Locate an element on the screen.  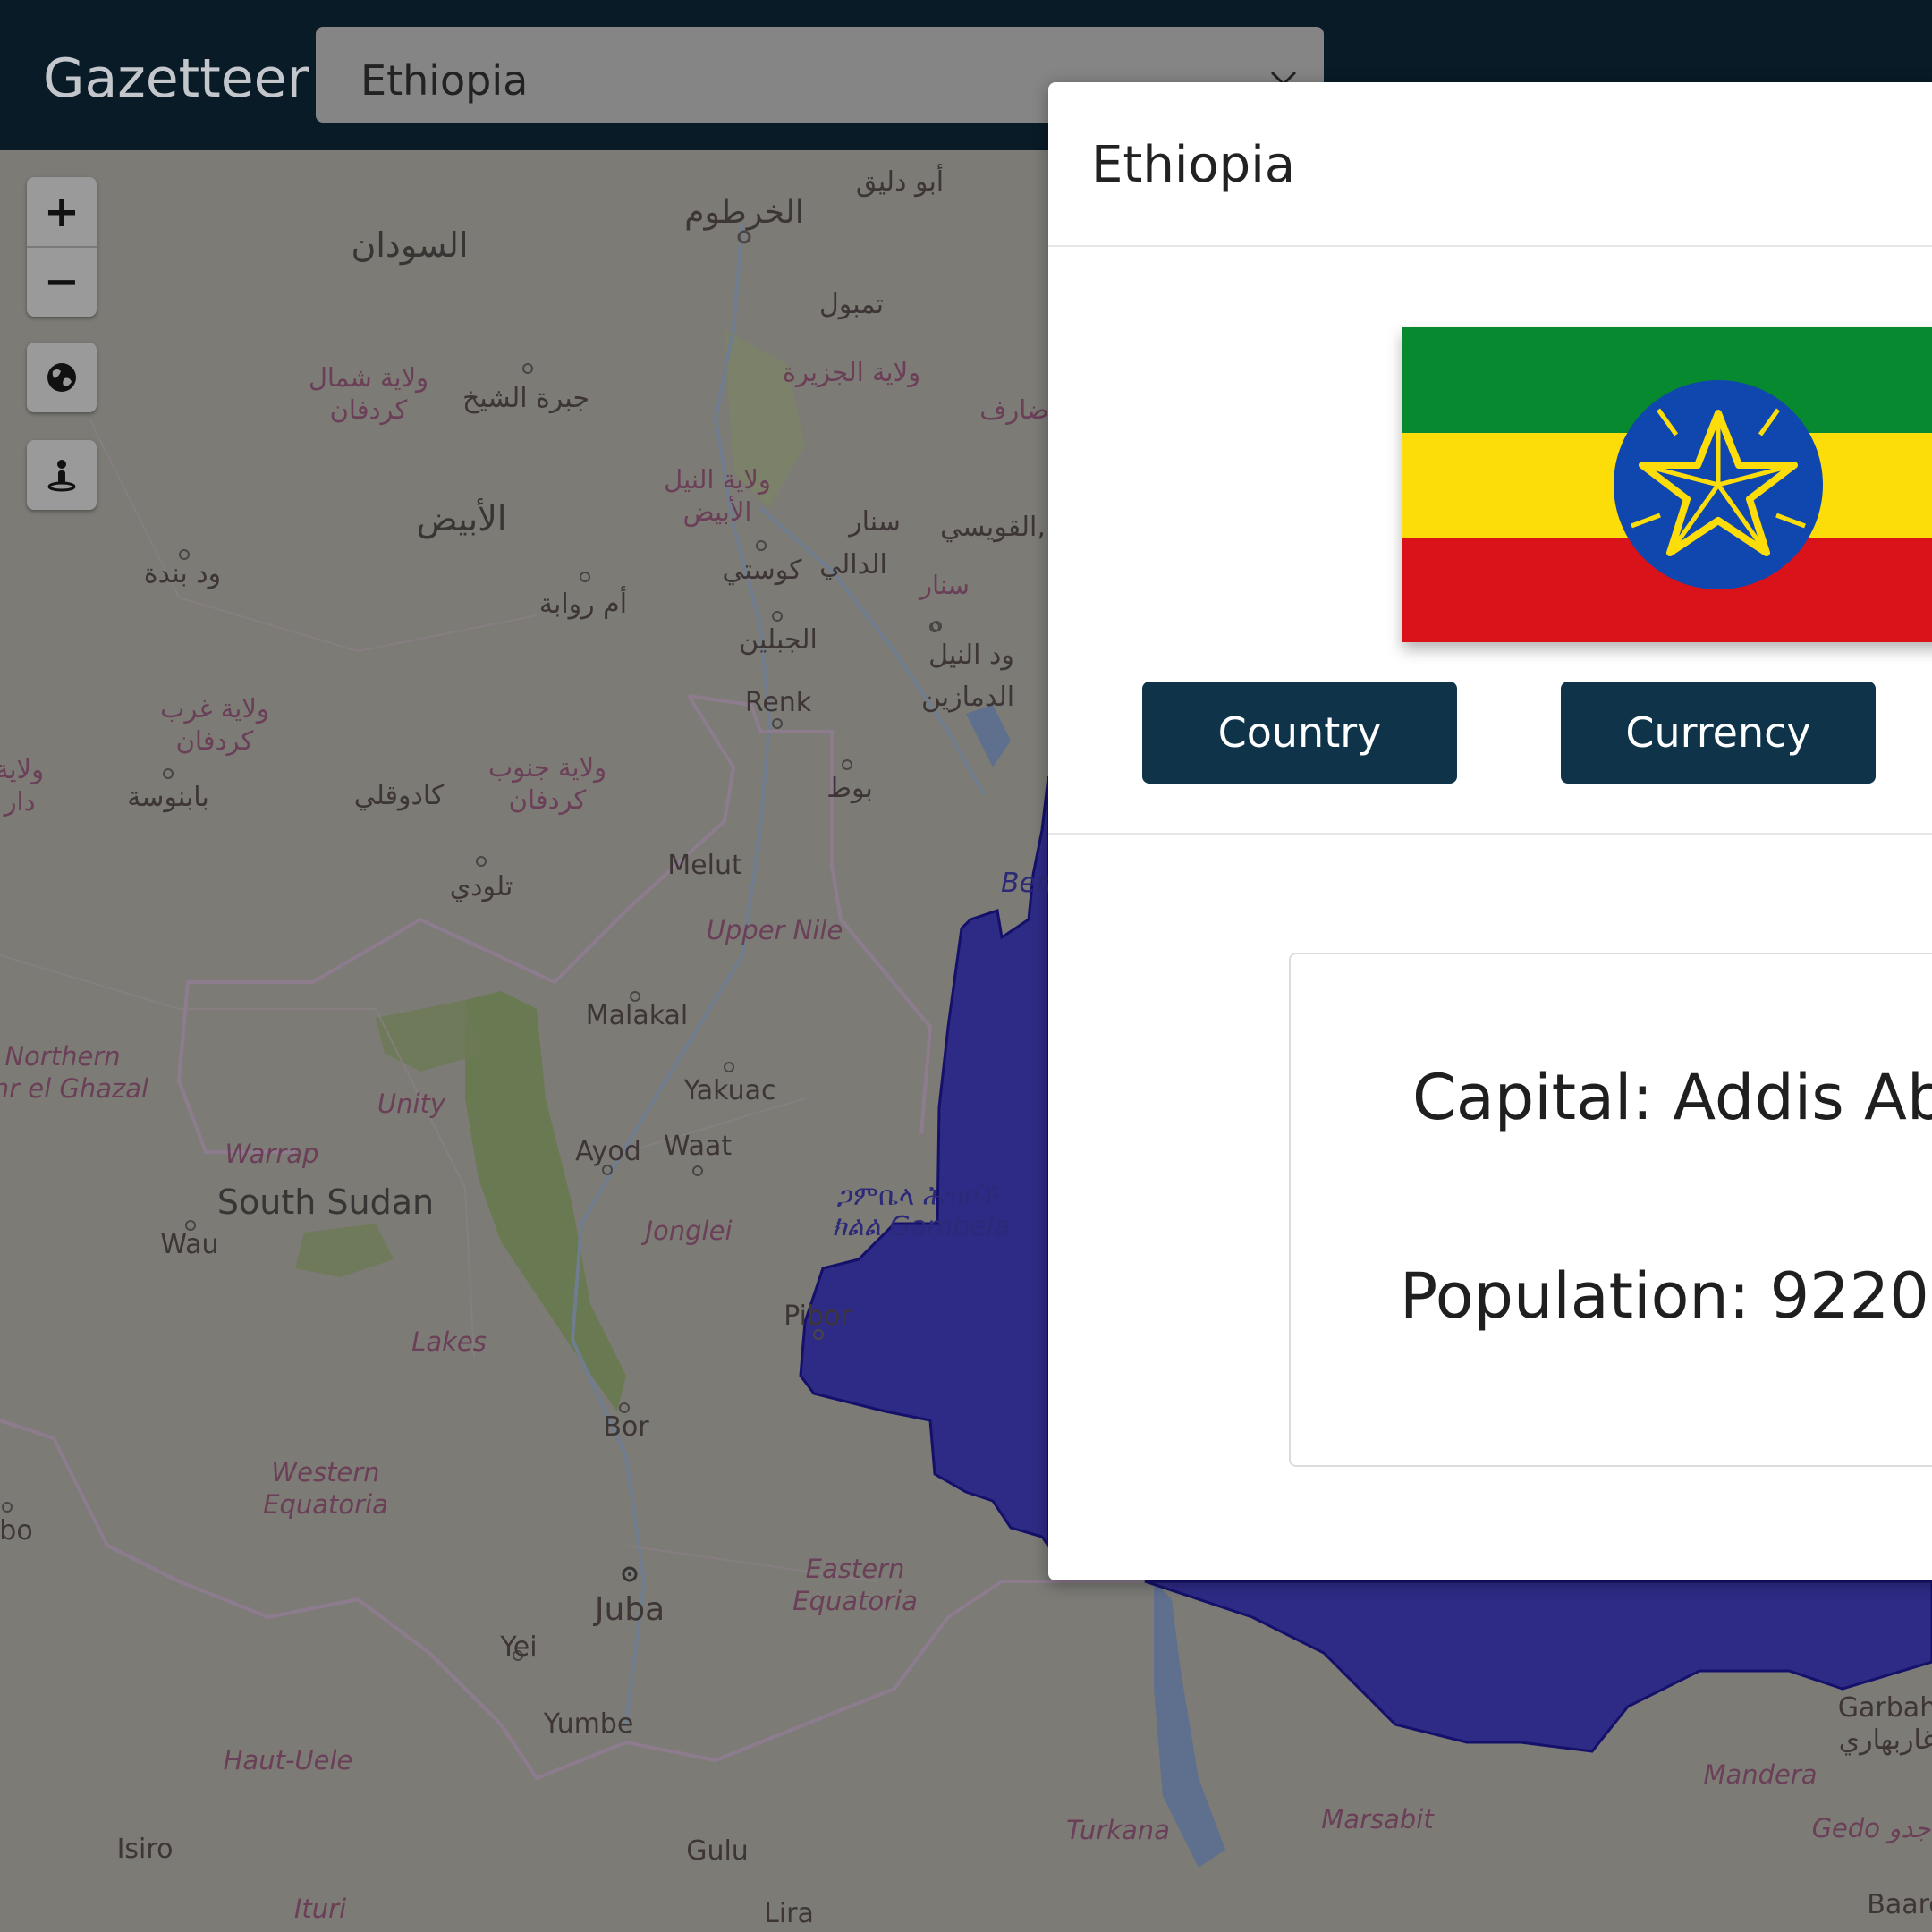
location-button is located at coordinates (62, 475).